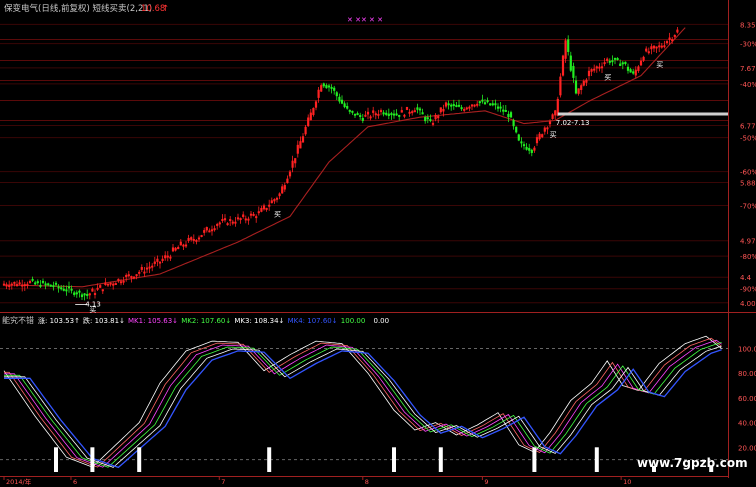 This screenshot has height=487, width=756. What do you see at coordinates (748, 257) in the screenshot?
I see `price-axis-label: -80%` at bounding box center [748, 257].